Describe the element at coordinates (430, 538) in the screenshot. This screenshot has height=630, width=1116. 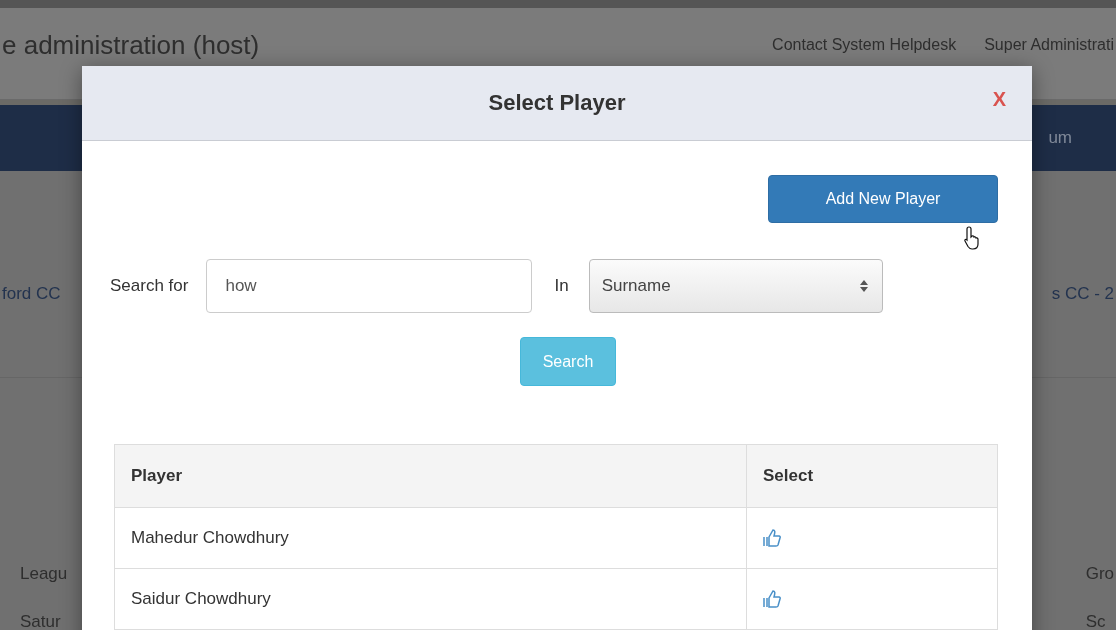
I see `table-cell: Mahedur Chowdhury` at that location.